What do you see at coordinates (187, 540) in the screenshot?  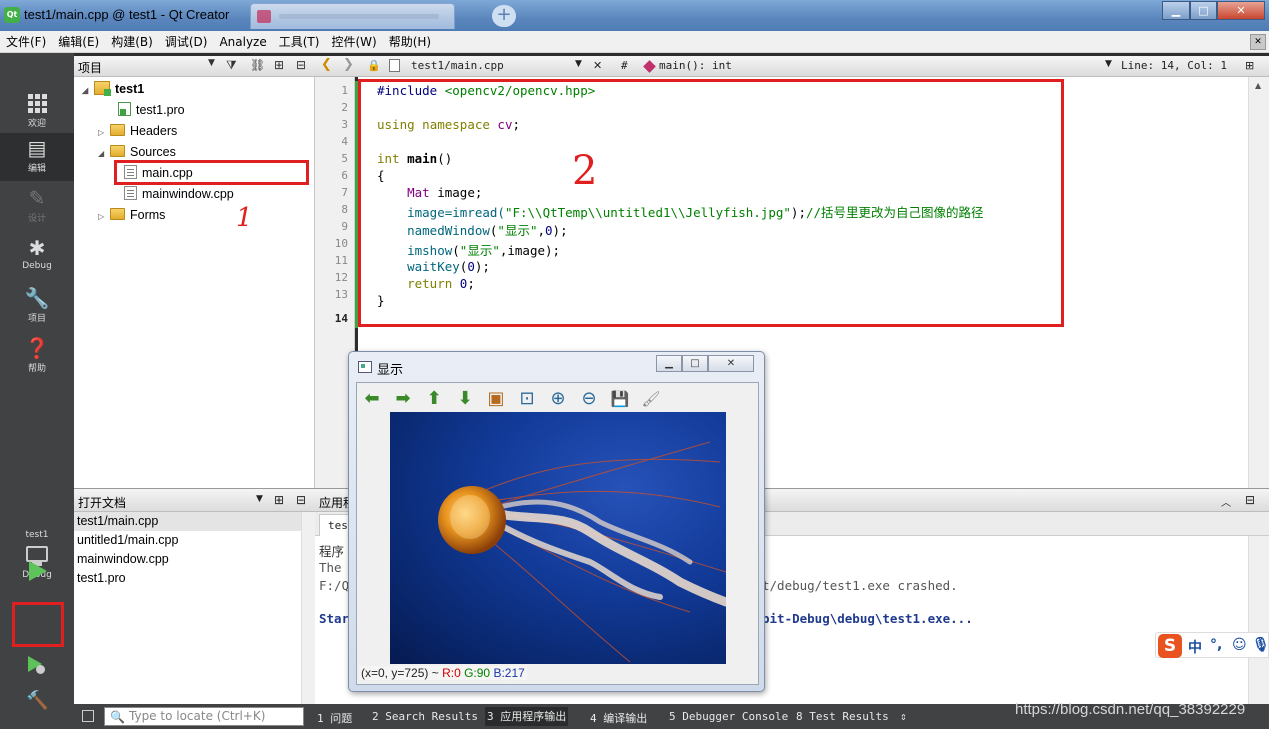 I see `open-doc-item: untitled1/main.cpp` at bounding box center [187, 540].